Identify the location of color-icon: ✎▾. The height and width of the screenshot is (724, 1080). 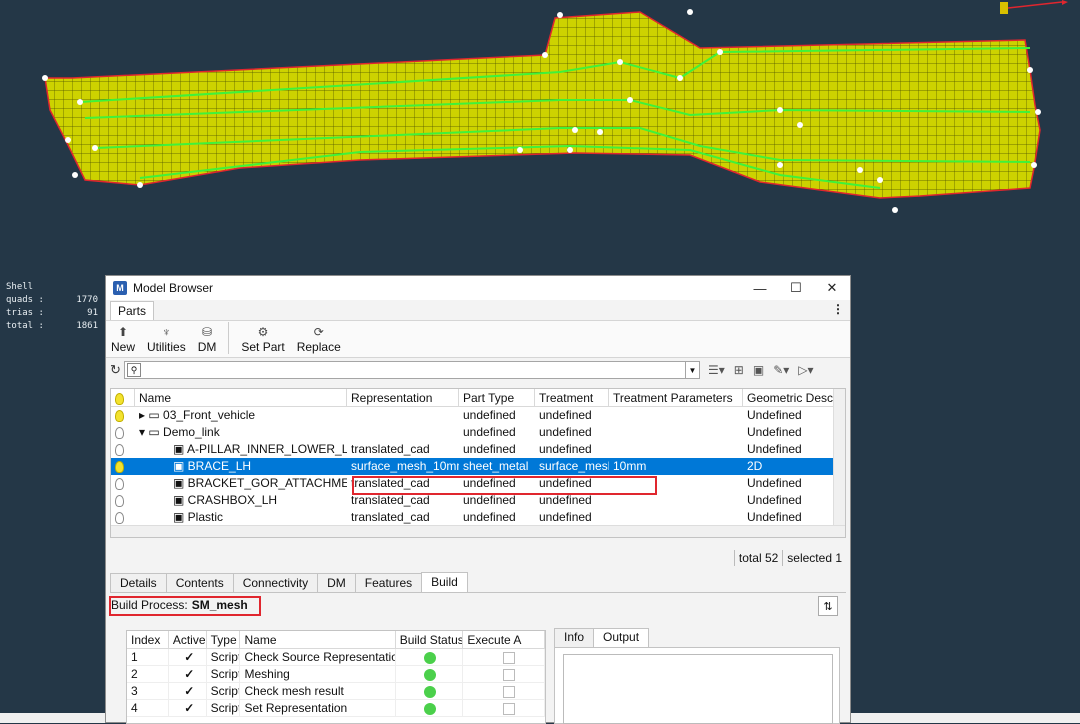
(781, 370).